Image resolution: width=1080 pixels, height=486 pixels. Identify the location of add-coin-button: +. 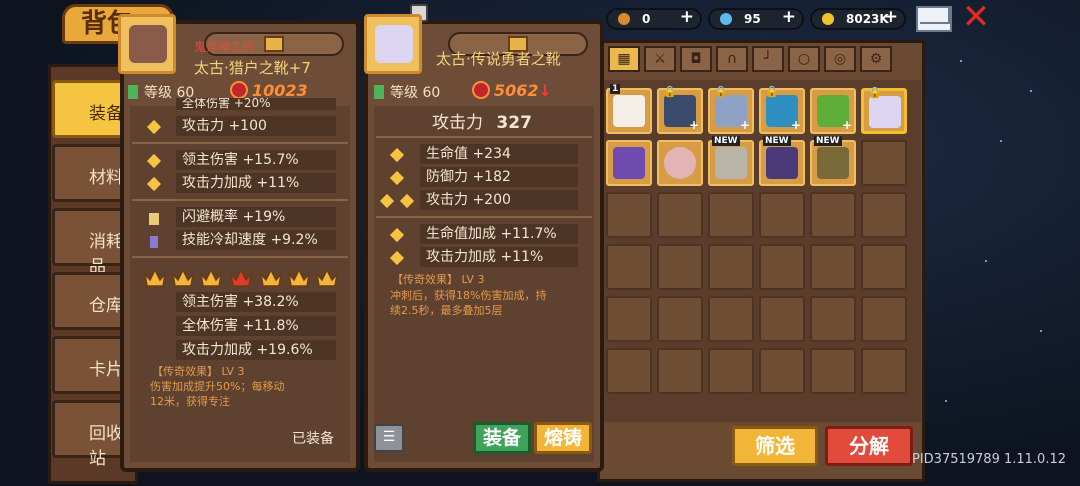
(891, 17).